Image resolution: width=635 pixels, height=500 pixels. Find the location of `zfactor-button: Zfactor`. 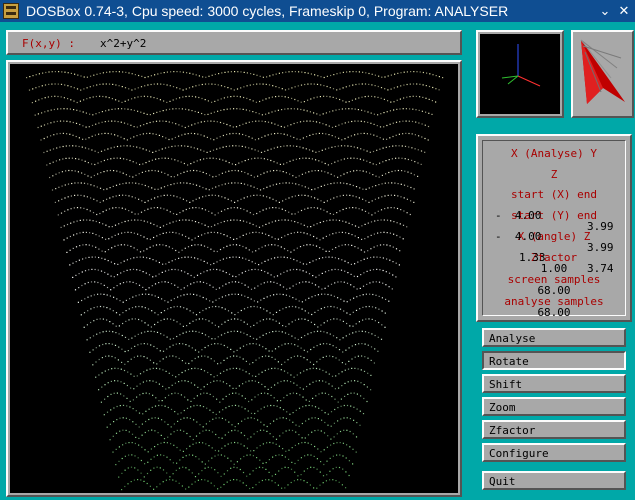

zfactor-button: Zfactor is located at coordinates (554, 429).